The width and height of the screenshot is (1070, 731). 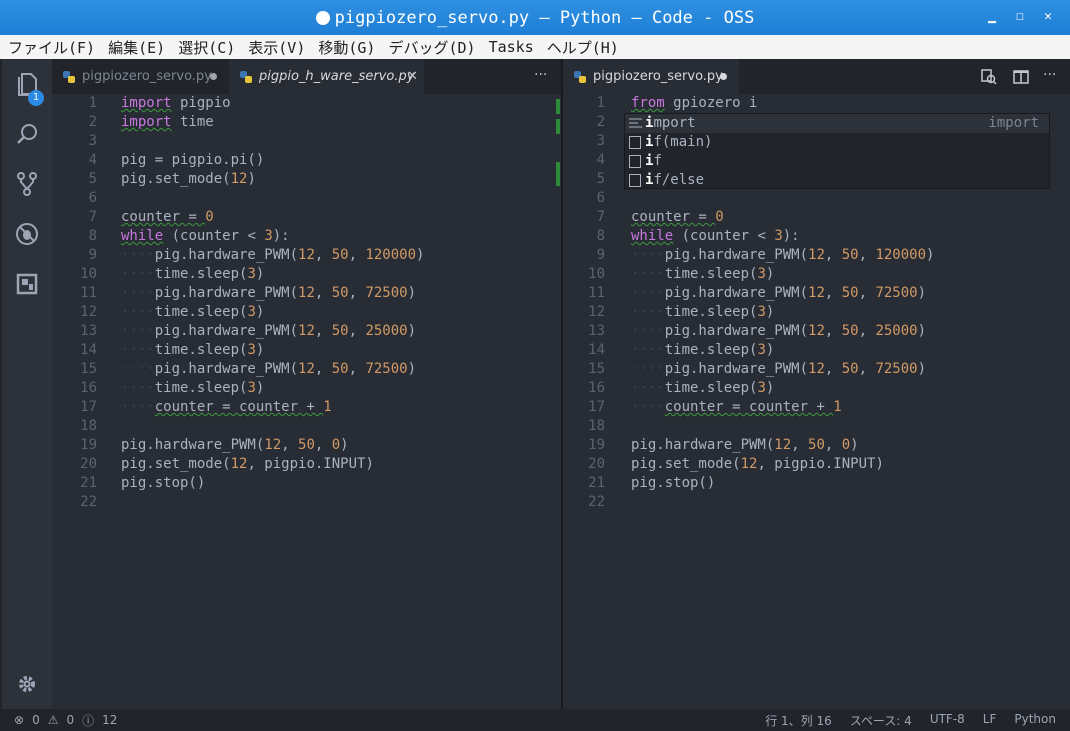 What do you see at coordinates (322, 17) in the screenshot?
I see `unsaved-dot-icon` at bounding box center [322, 17].